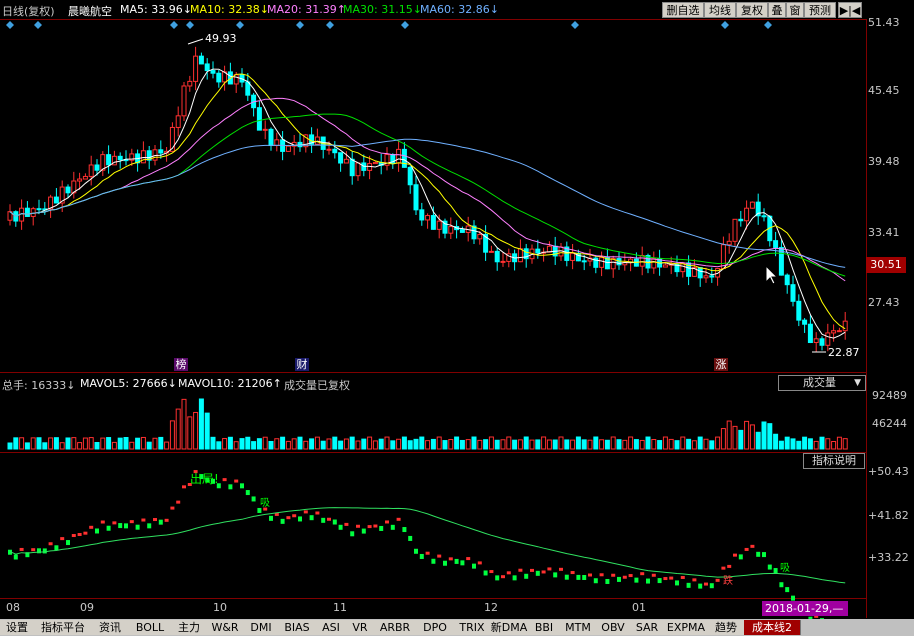 Image resolution: width=914 pixels, height=636 pixels. I want to click on tab-16: OBV, so click(613, 627).